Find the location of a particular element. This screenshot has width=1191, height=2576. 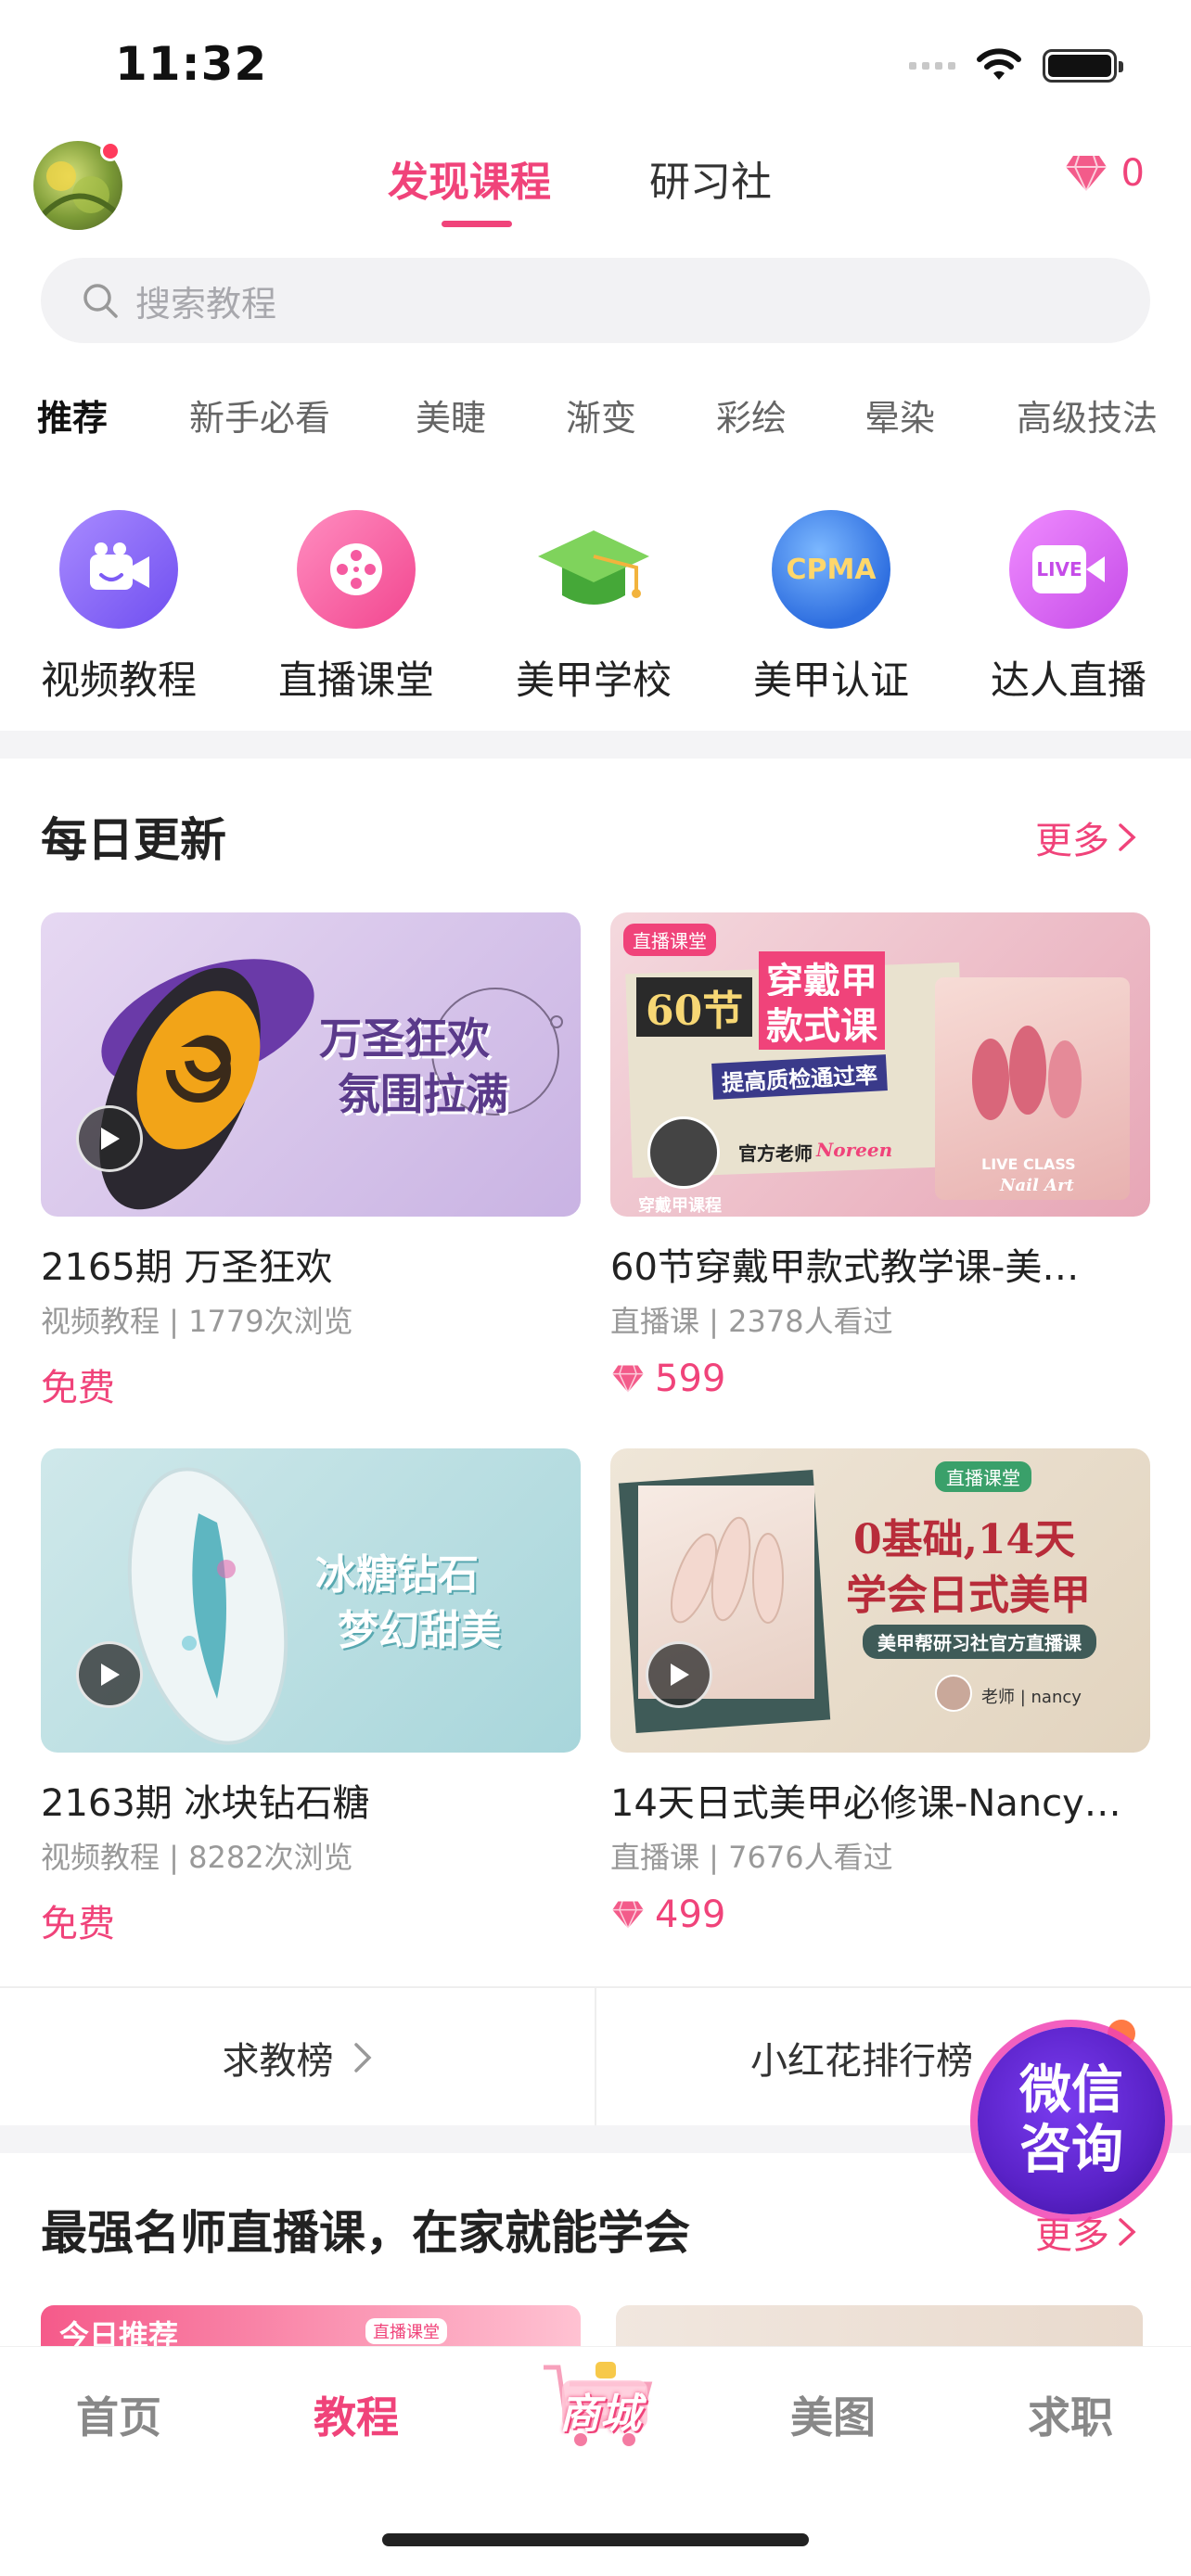

notification-dot is located at coordinates (111, 151).